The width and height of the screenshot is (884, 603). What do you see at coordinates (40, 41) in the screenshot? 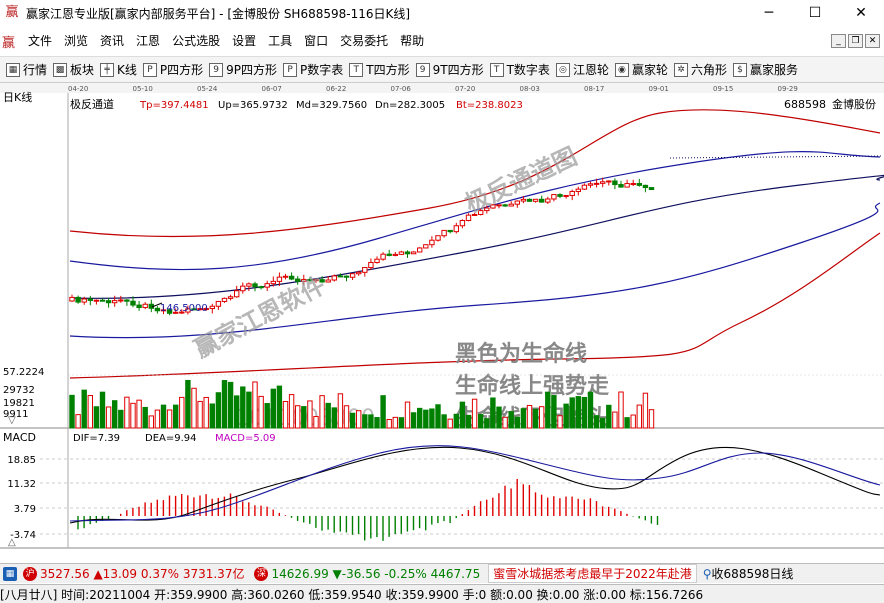
I see `menu-file: 文件` at bounding box center [40, 41].